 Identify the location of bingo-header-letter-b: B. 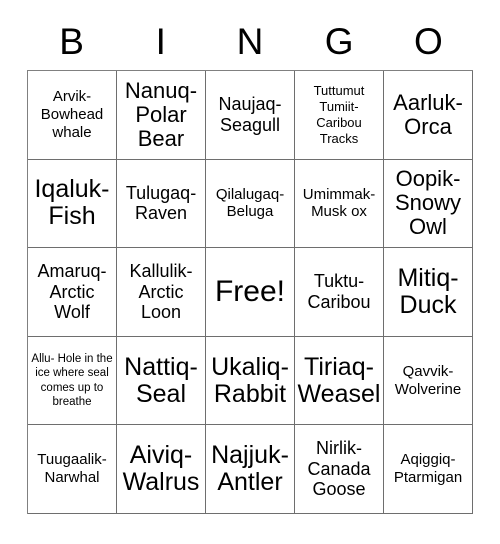
(71, 41).